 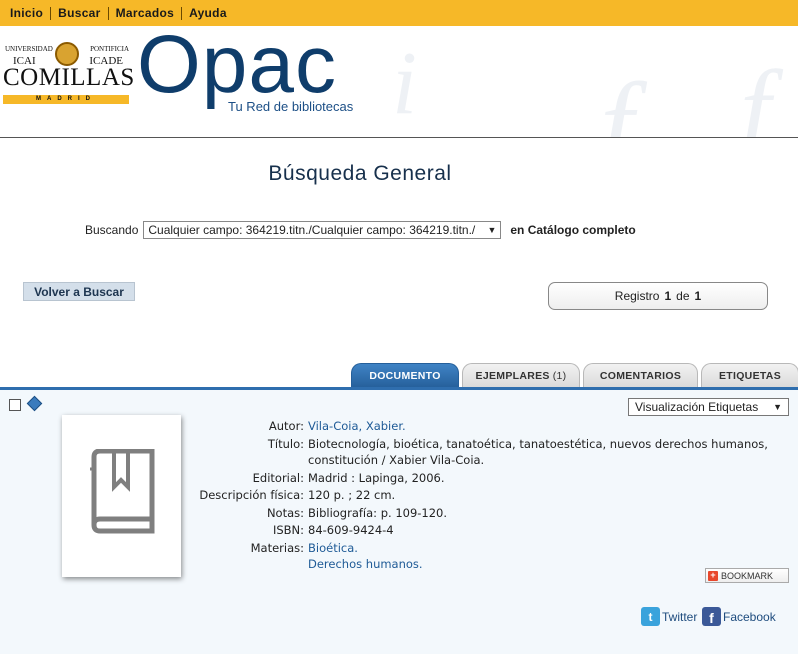 I want to click on author-link: Vila-Coia, Xabier., so click(x=541, y=426).